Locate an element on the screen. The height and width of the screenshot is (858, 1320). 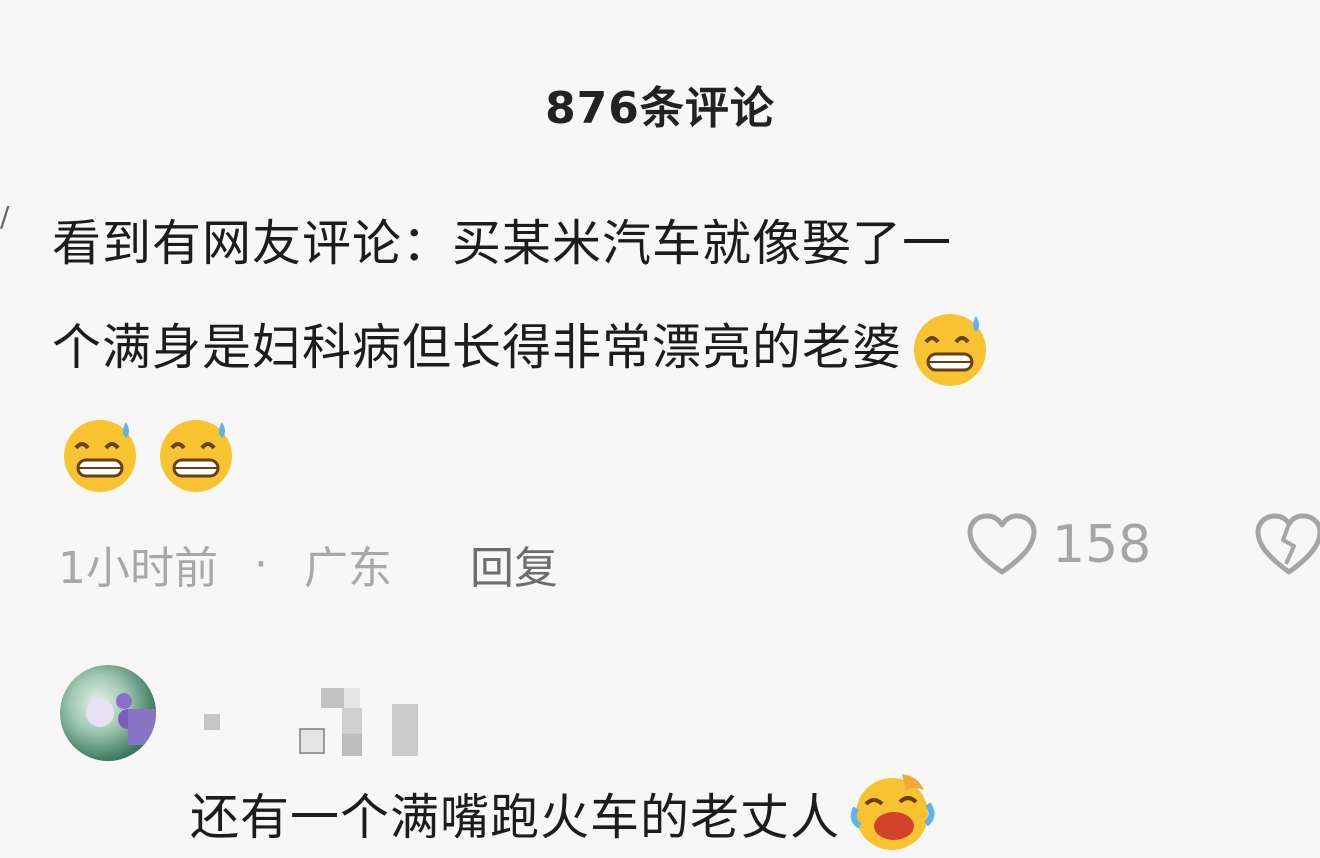
edge-fragment: / is located at coordinates (5, 216).